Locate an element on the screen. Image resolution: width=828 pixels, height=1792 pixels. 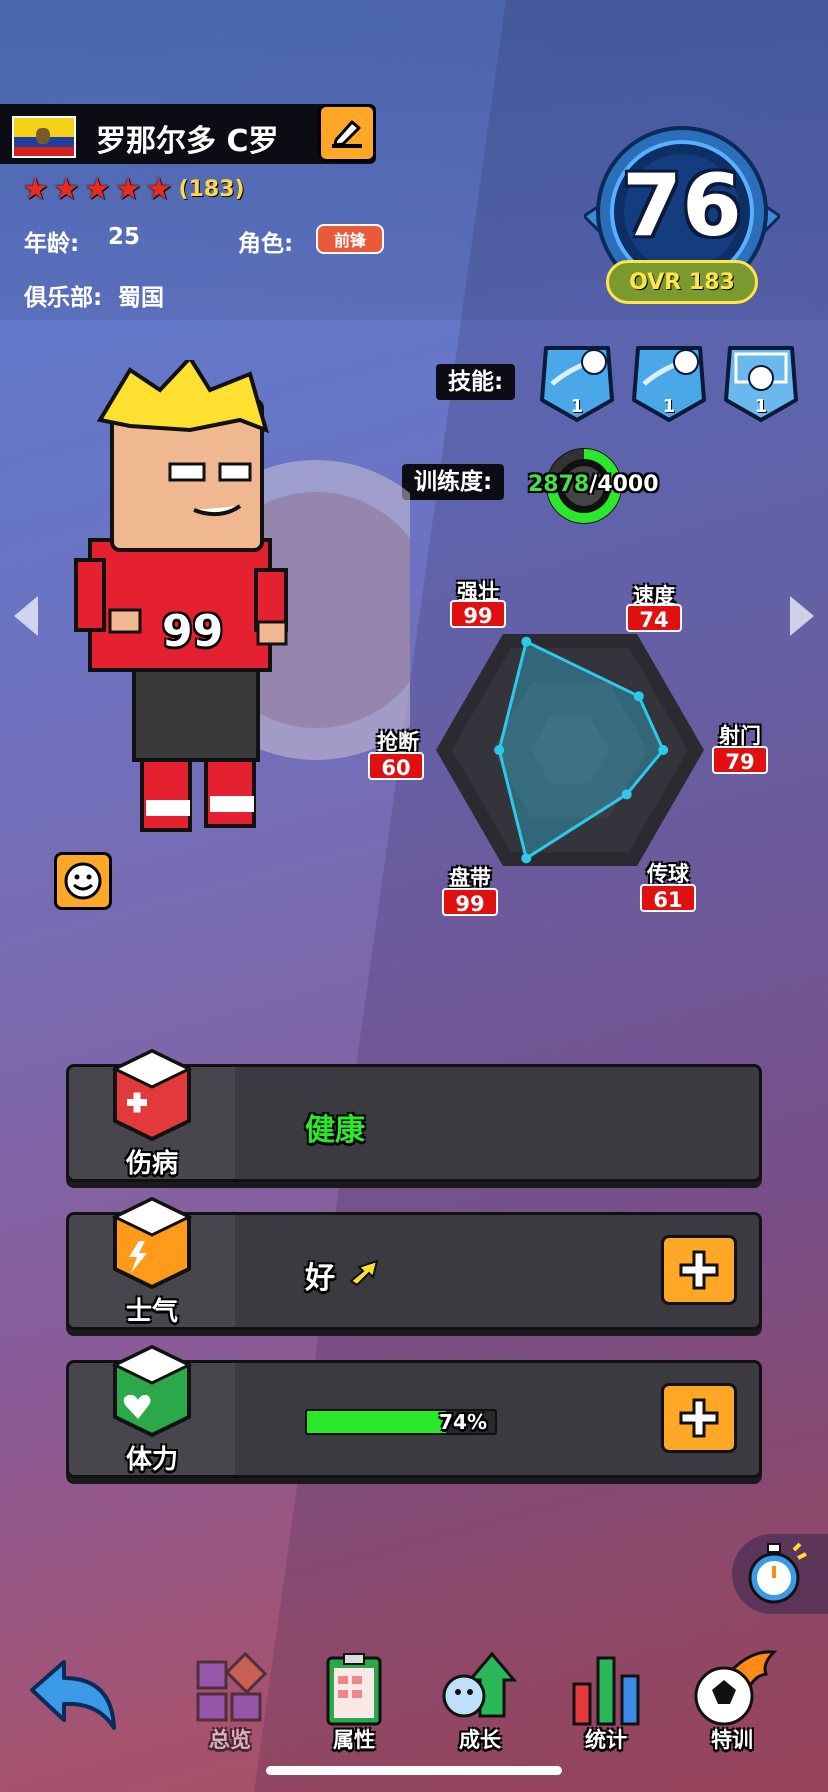
tab-statistics: 统计 is located at coordinates (606, 1701).